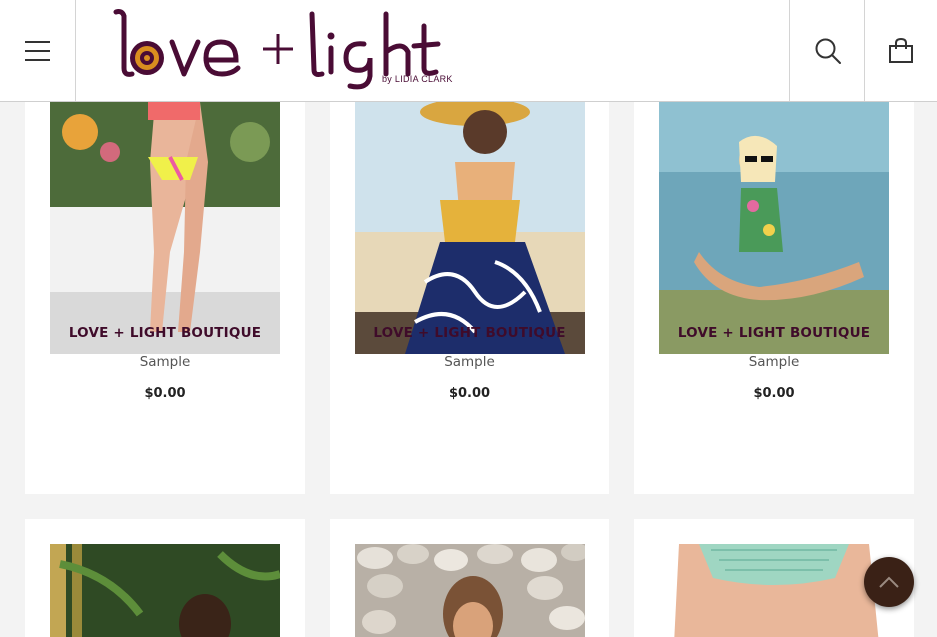 This screenshot has width=937, height=637. What do you see at coordinates (277, 49) in the screenshot?
I see `site-logo: by LIDIA CLARK` at bounding box center [277, 49].